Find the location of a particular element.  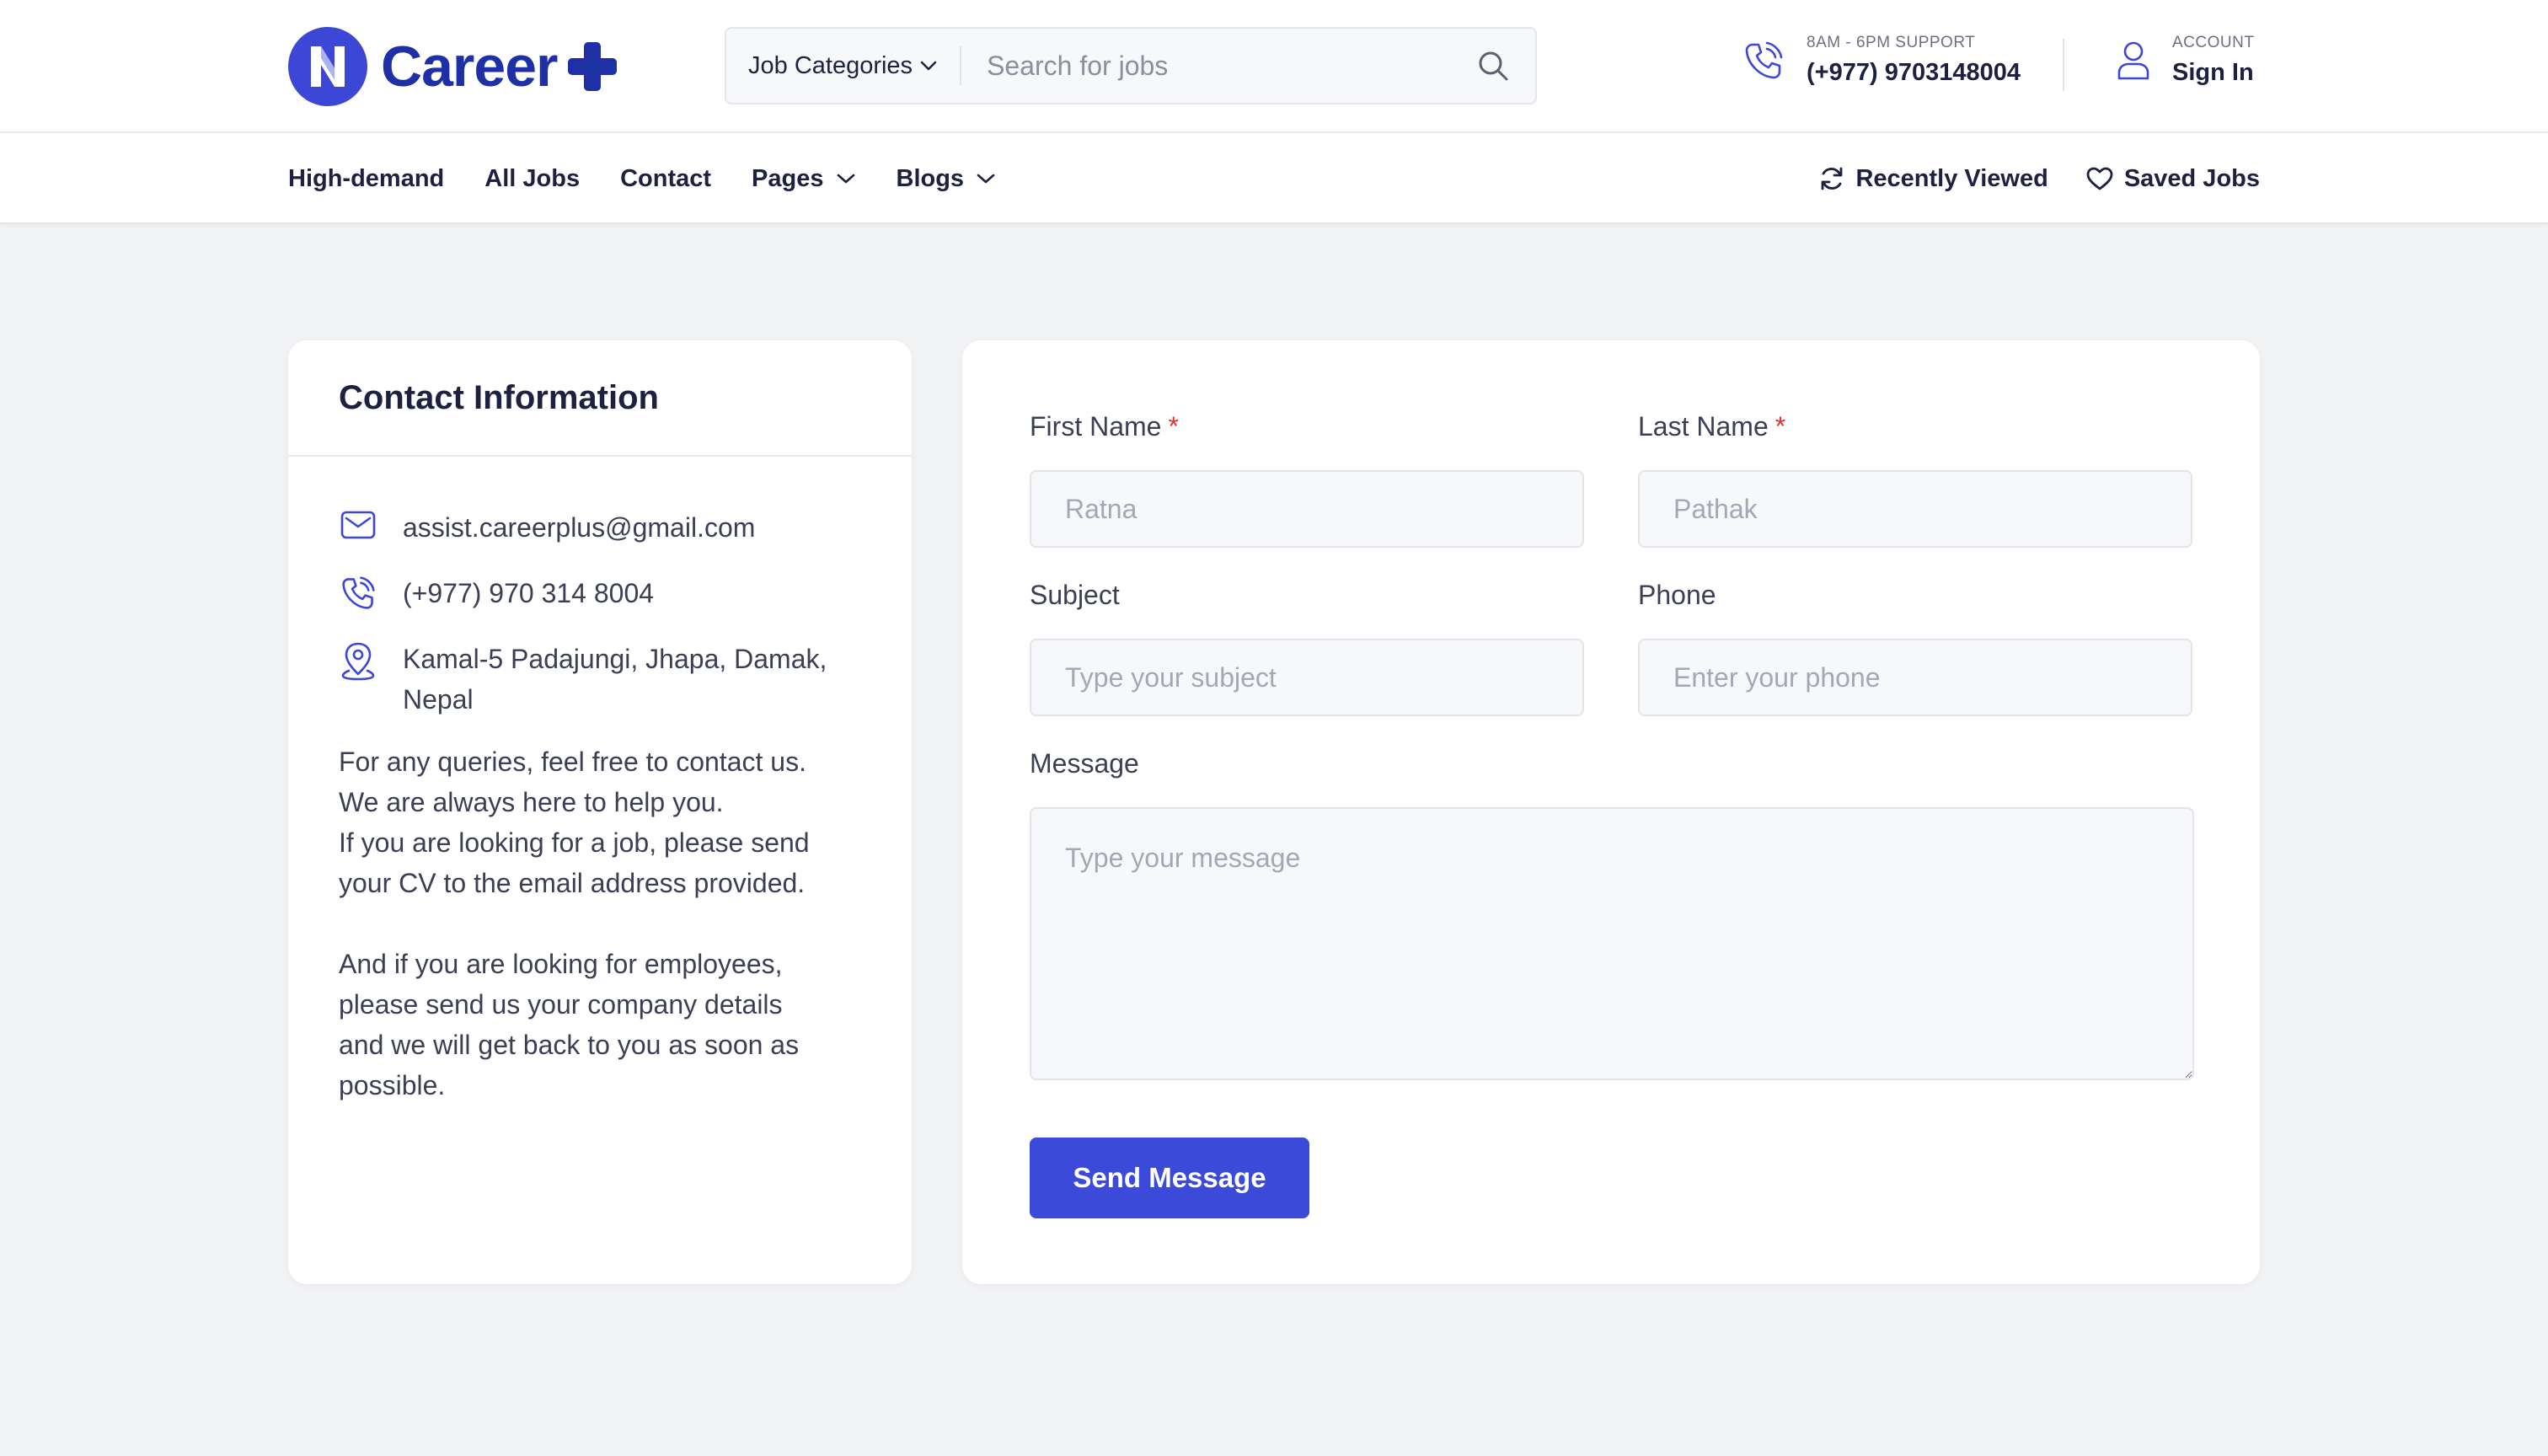

recently-viewed-link: Recently Viewed is located at coordinates (1933, 179).